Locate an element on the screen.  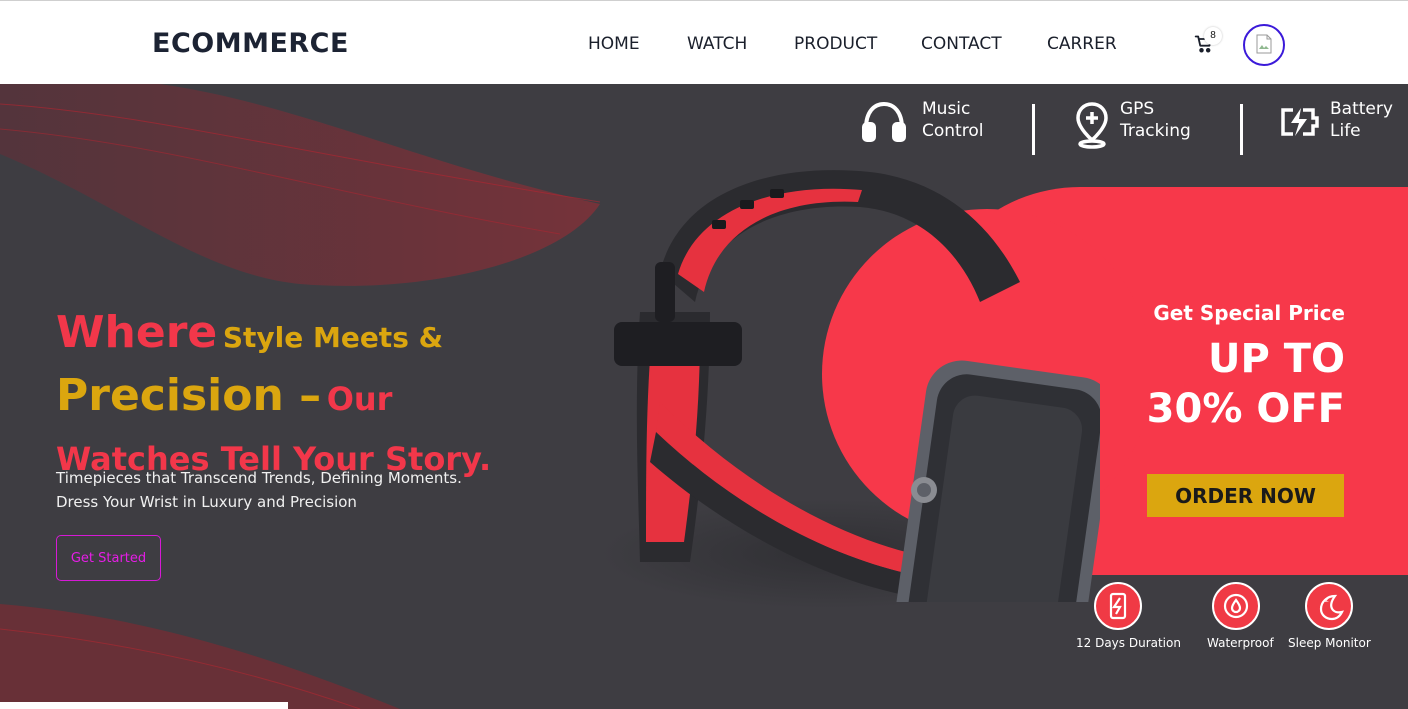
feature-strip: Music Control GPS Tracking Battery Life is located at coordinates (704, 124).